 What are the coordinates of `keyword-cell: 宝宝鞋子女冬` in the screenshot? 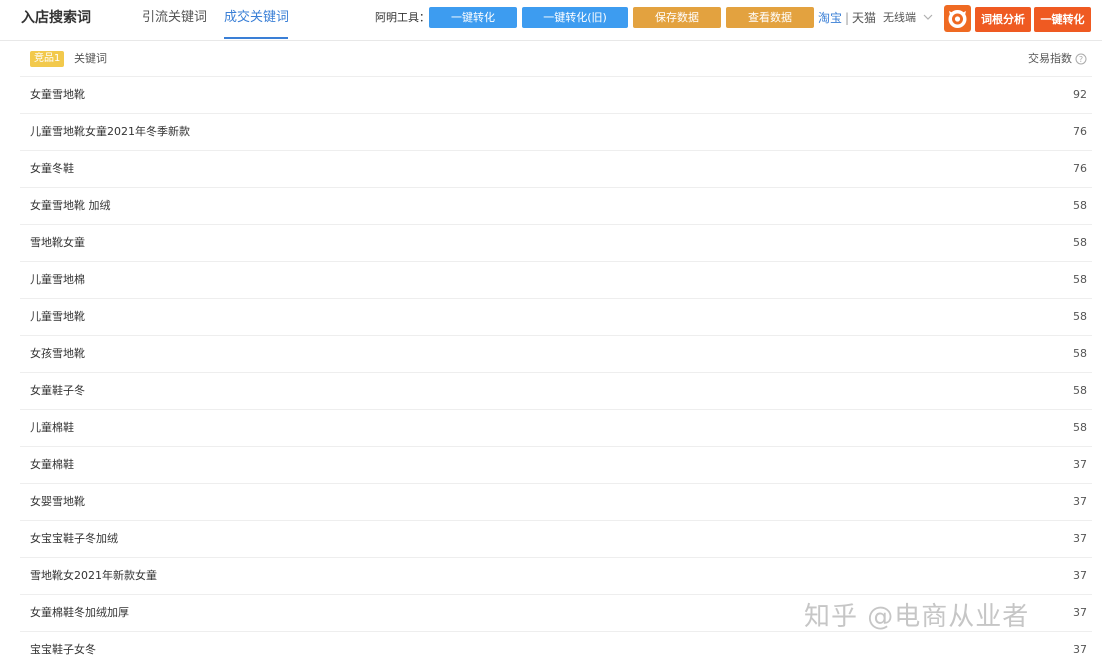 It's located at (63, 649).